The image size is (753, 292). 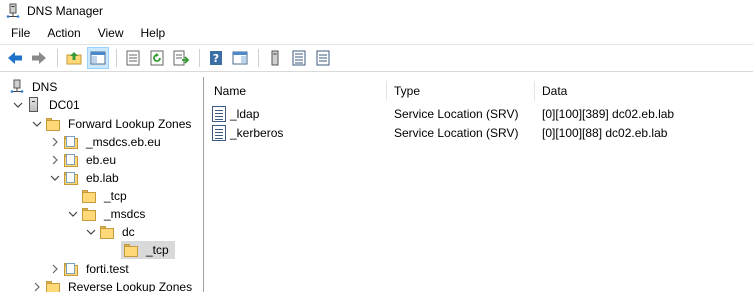 I want to click on menu-file: File, so click(x=19, y=33).